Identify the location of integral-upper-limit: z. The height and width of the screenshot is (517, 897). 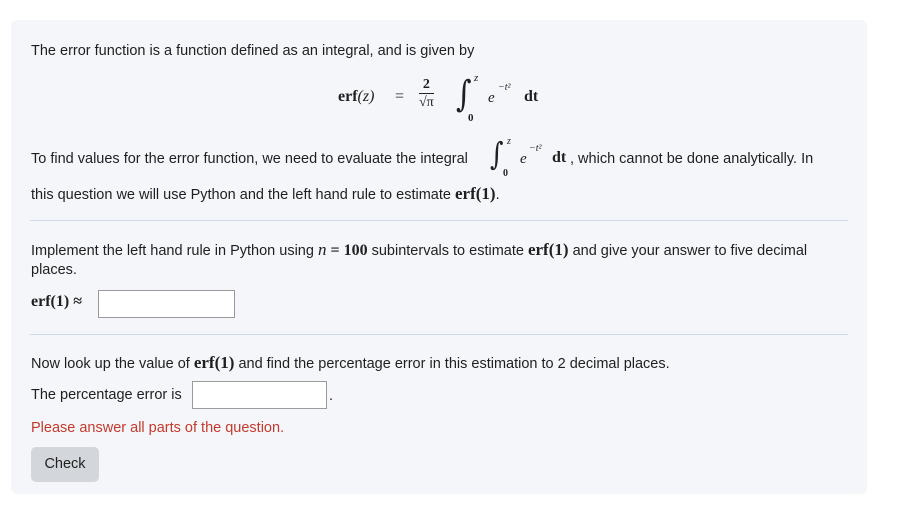
(476, 78).